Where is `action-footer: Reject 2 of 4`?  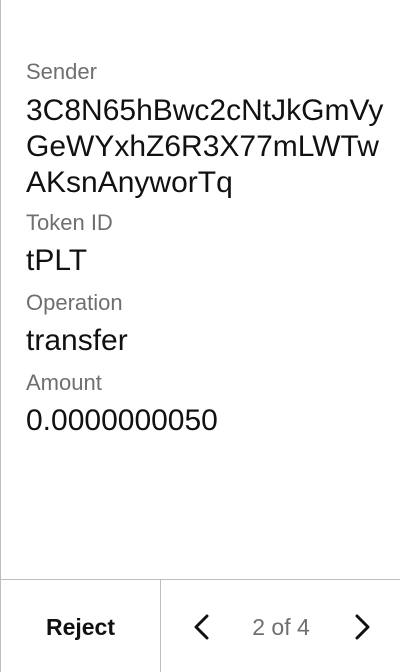 action-footer: Reject 2 of 4 is located at coordinates (200, 625).